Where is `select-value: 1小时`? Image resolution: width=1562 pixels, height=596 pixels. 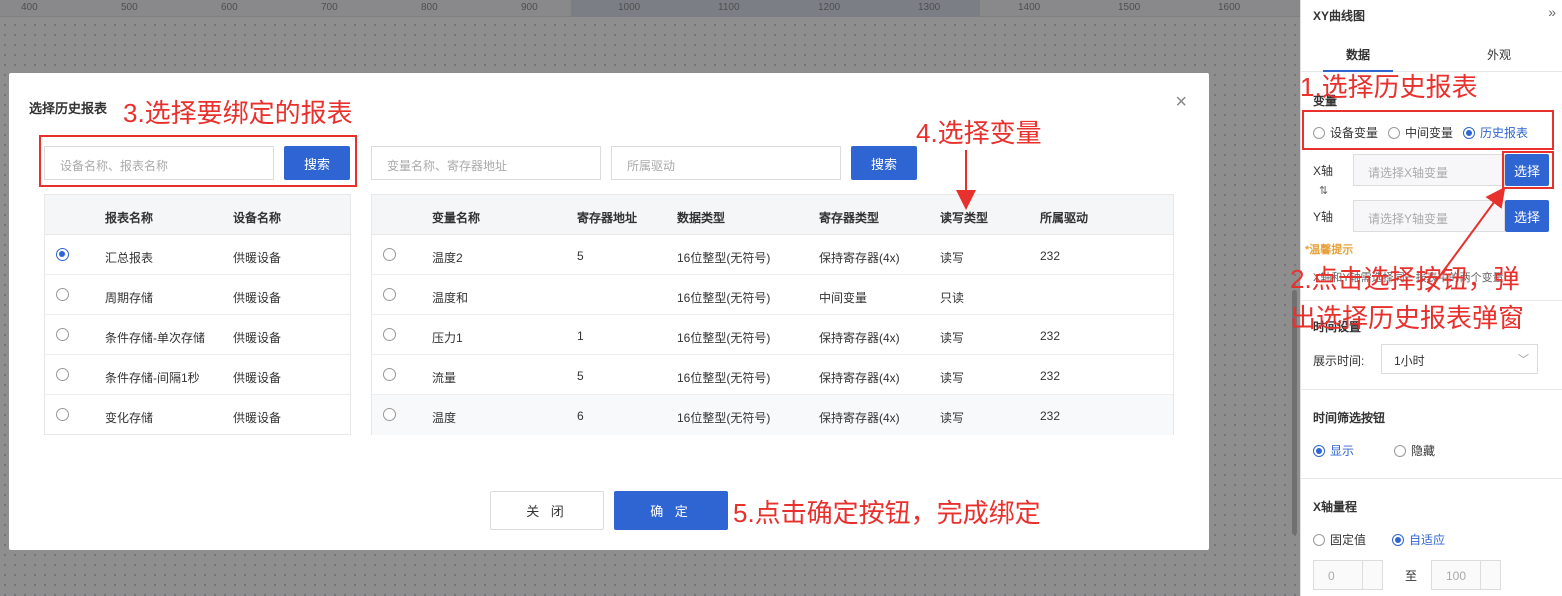 select-value: 1小时 is located at coordinates (1409, 361).